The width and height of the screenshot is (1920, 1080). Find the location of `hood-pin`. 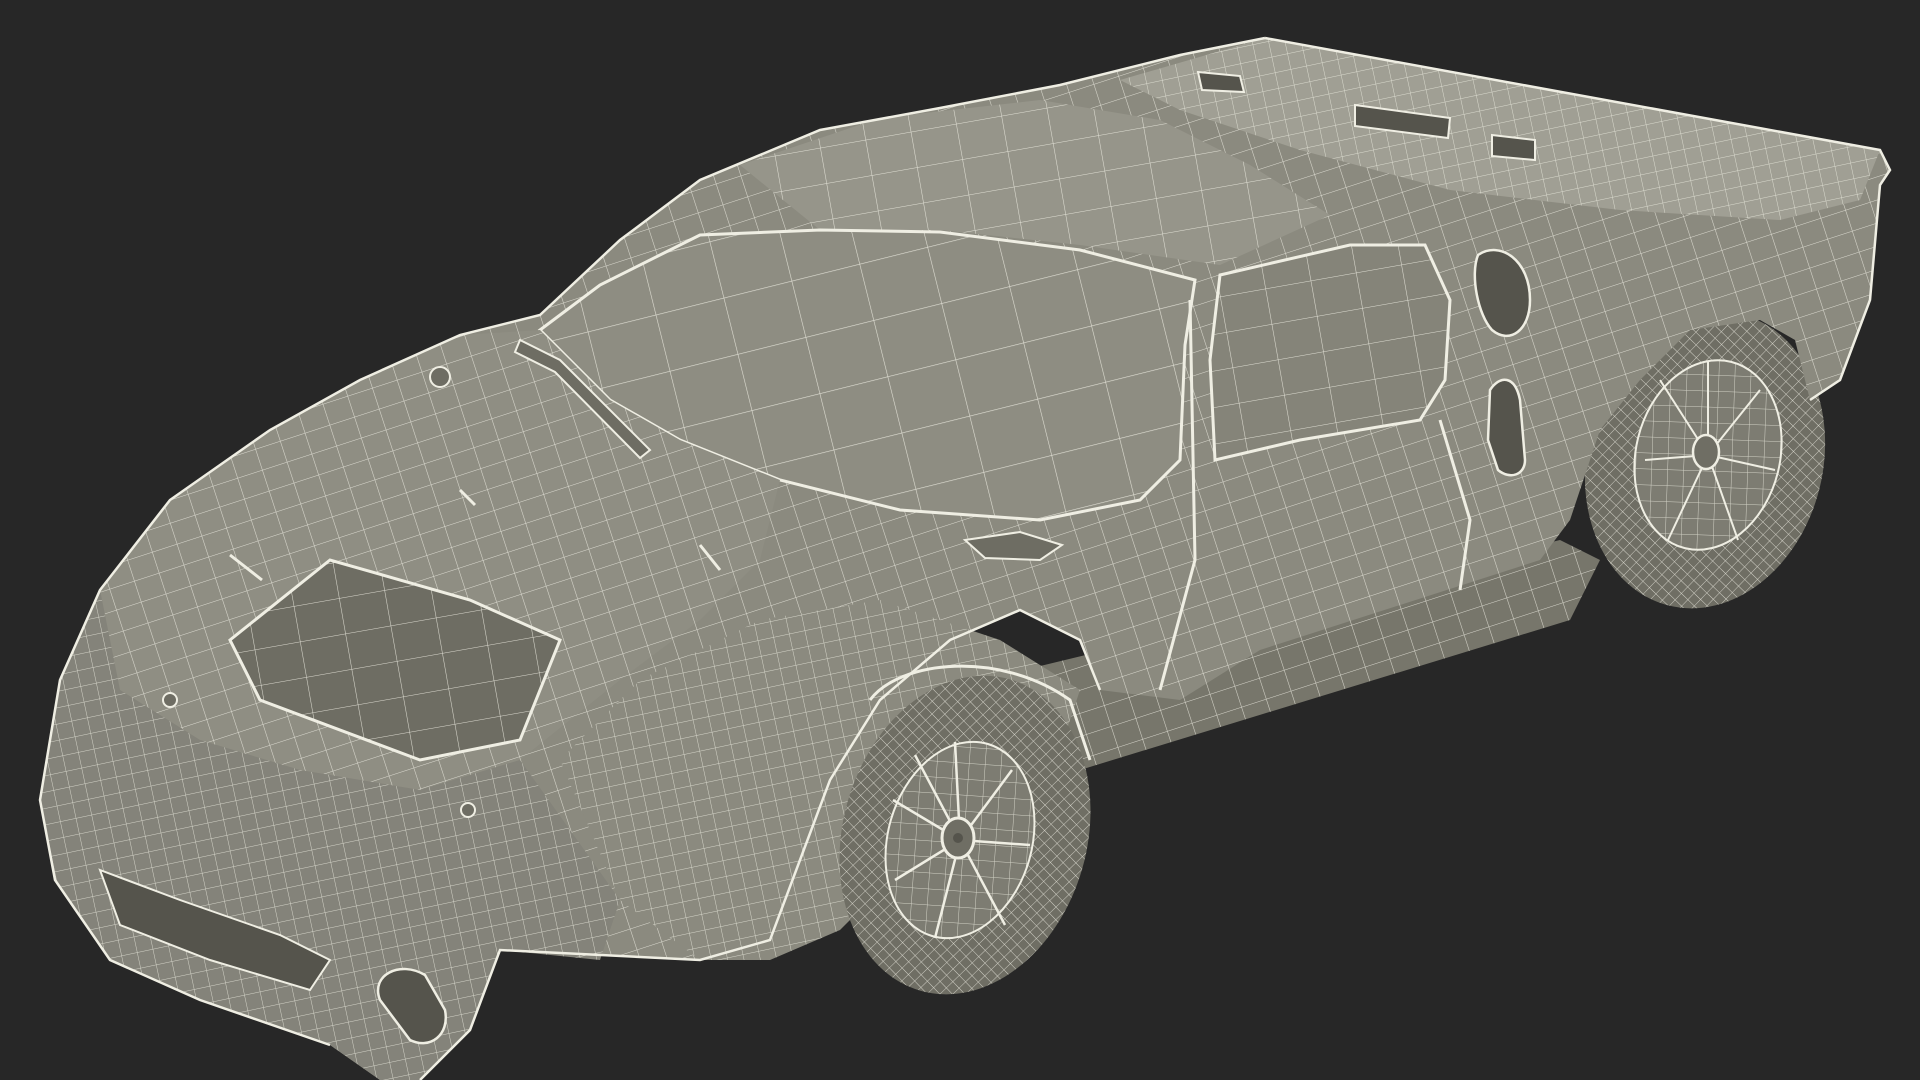

hood-pin is located at coordinates (170, 700).